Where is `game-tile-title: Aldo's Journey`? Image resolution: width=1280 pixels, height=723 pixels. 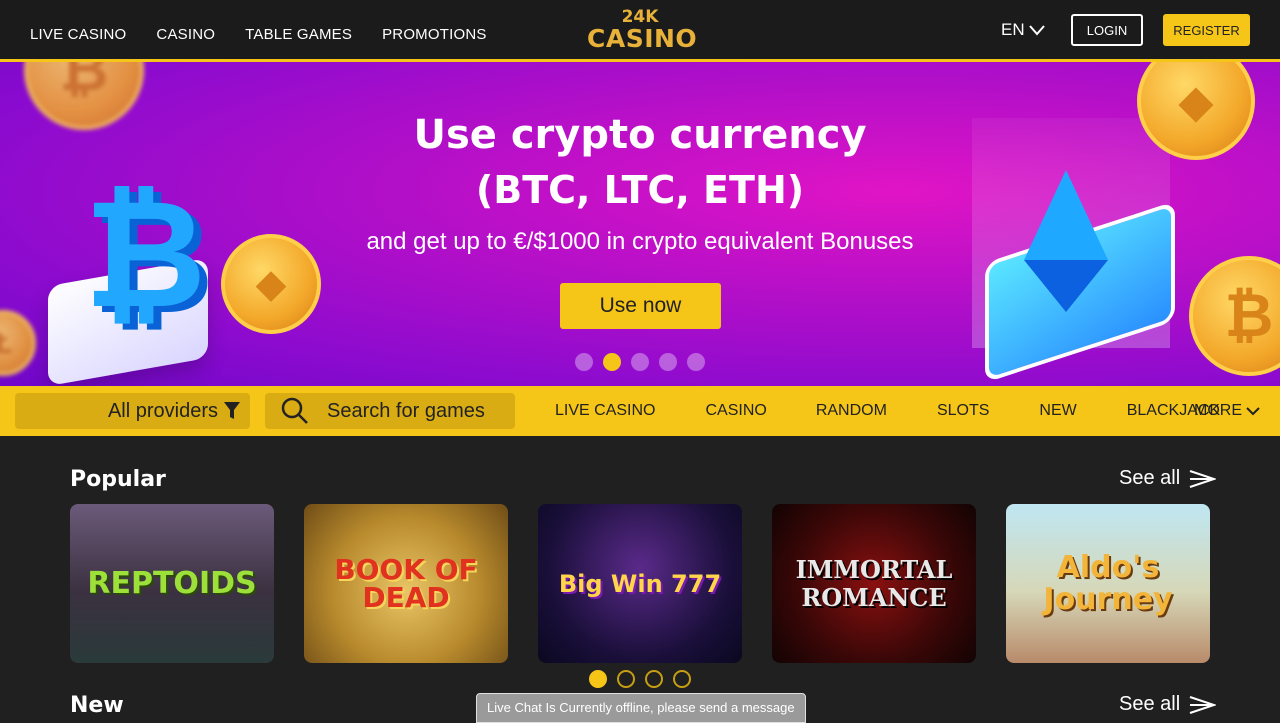
game-tile-title: Aldo's Journey is located at coordinates (1108, 583).